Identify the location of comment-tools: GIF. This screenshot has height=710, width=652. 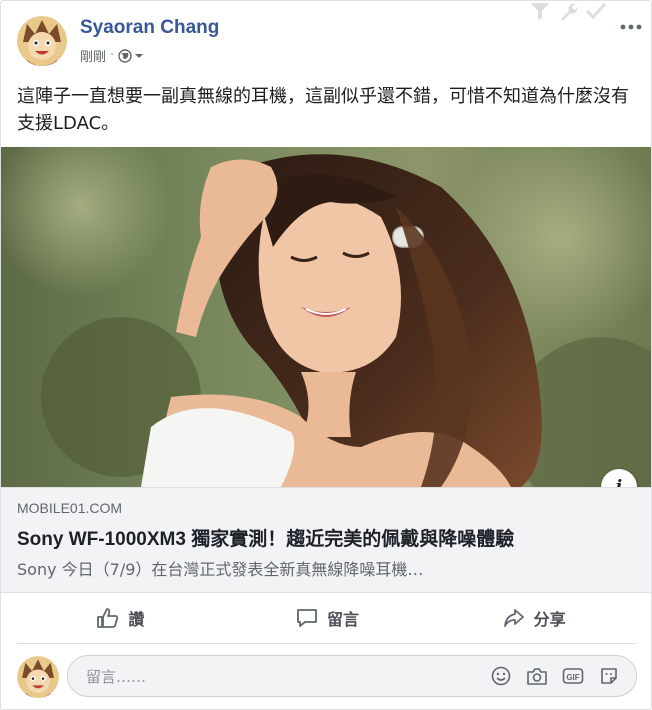
(555, 676).